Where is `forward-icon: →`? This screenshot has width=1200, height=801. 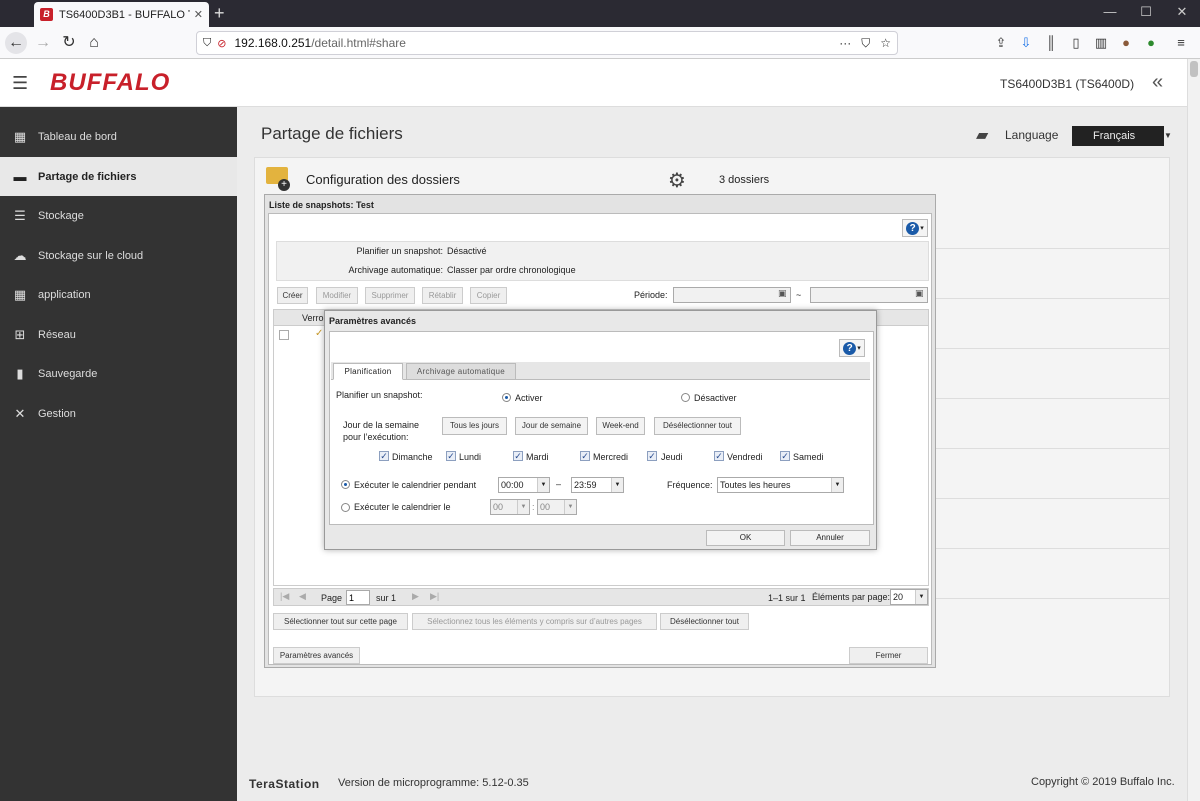
forward-icon: → is located at coordinates (43, 43).